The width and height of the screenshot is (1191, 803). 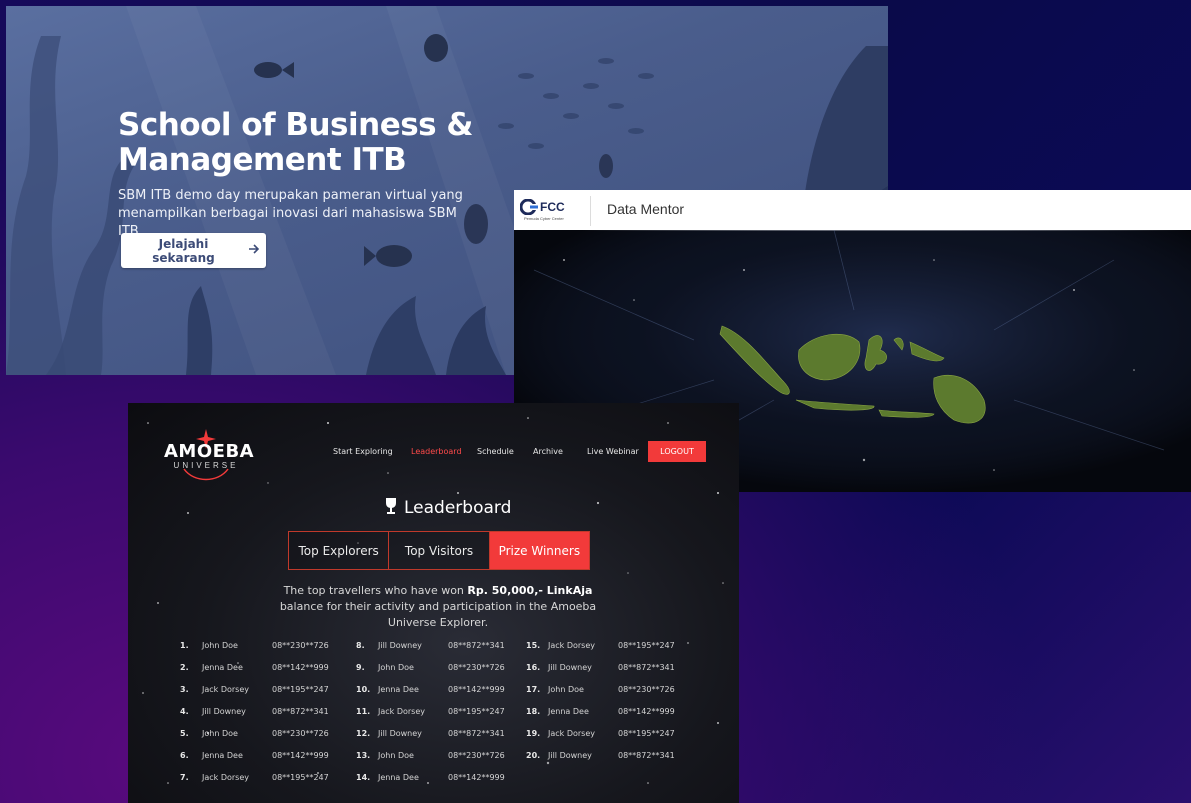 I want to click on nav-start-exploring: Start Exploring, so click(x=363, y=451).